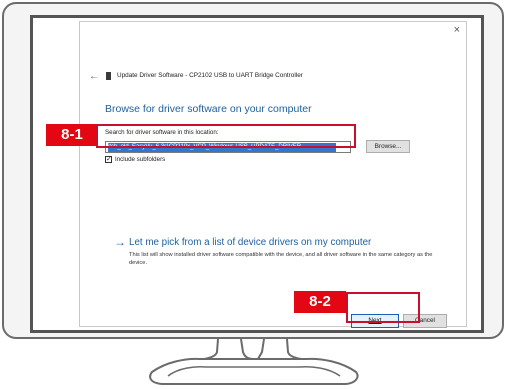  What do you see at coordinates (254, 361) in the screenshot?
I see `monitor-stand` at bounding box center [254, 361].